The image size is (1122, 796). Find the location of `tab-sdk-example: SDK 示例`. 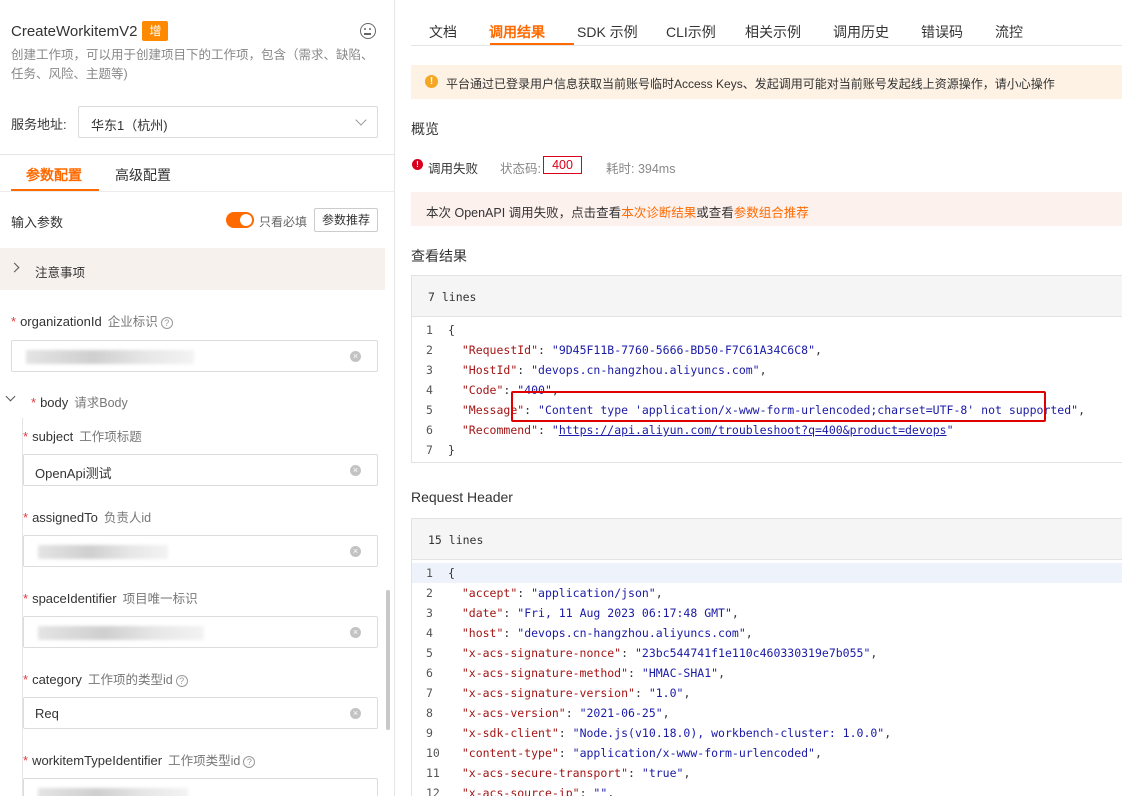

tab-sdk-example: SDK 示例 is located at coordinates (607, 32).